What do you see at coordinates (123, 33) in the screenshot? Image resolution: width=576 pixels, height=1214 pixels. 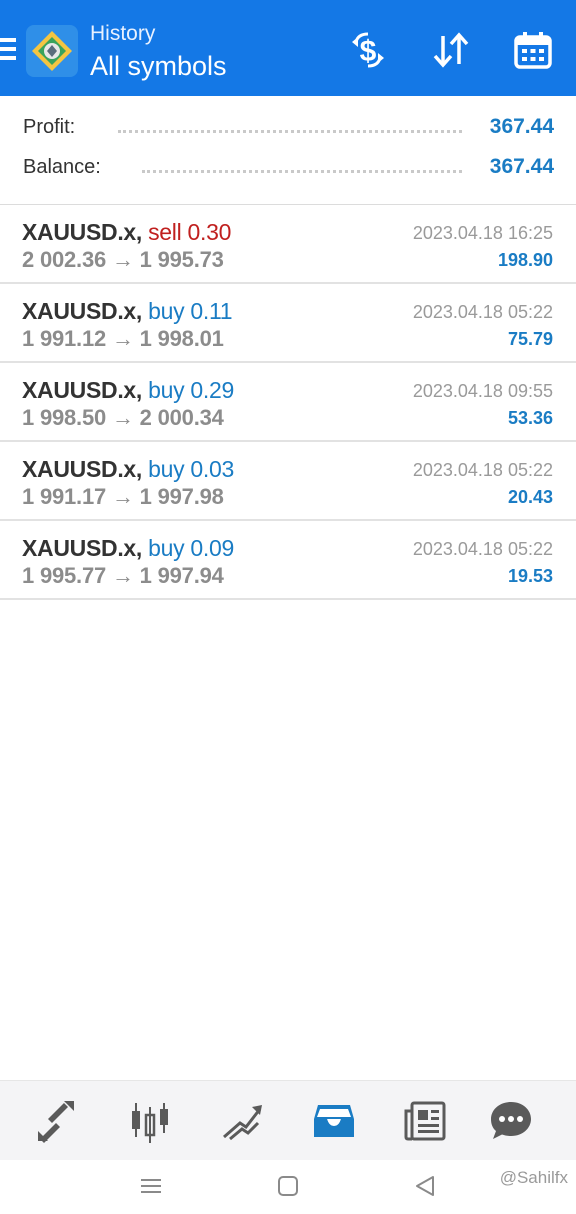 I see `header-subtitle: History` at bounding box center [123, 33].